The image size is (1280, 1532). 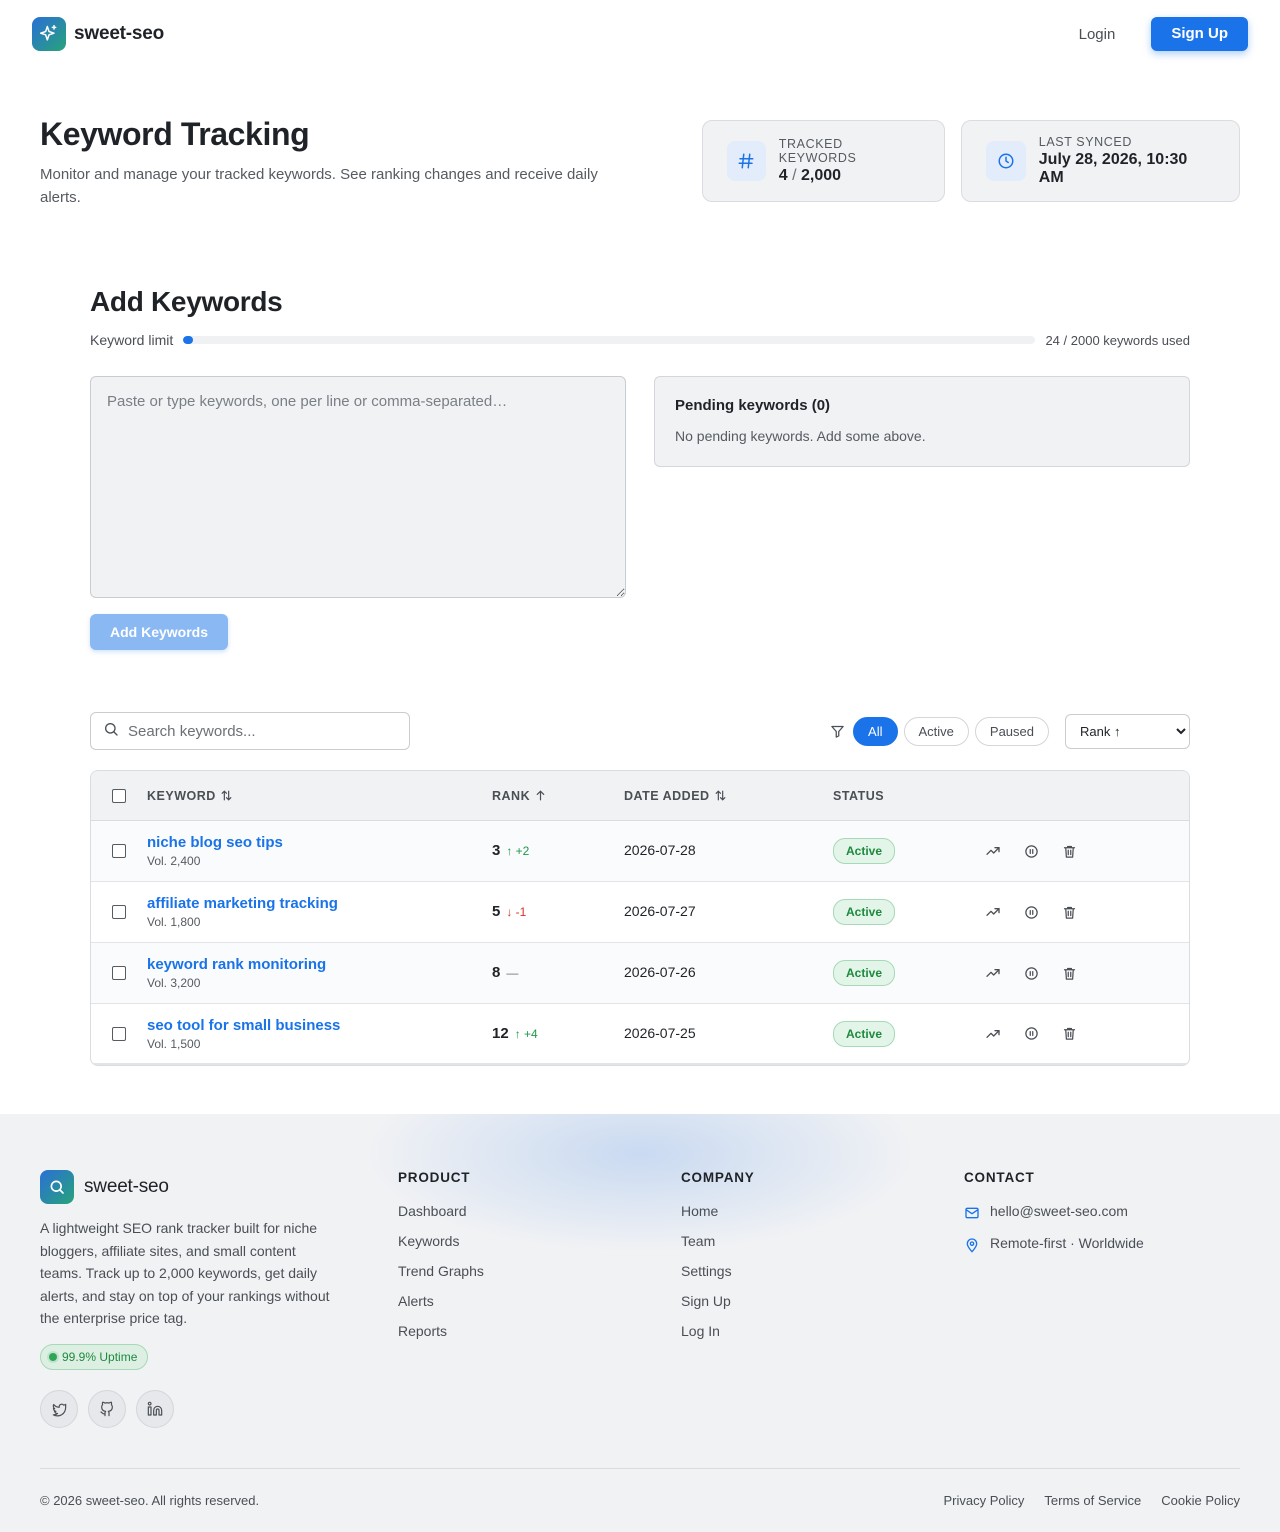 I want to click on footer-link-sign-up: Sign Up, so click(x=718, y=1308).